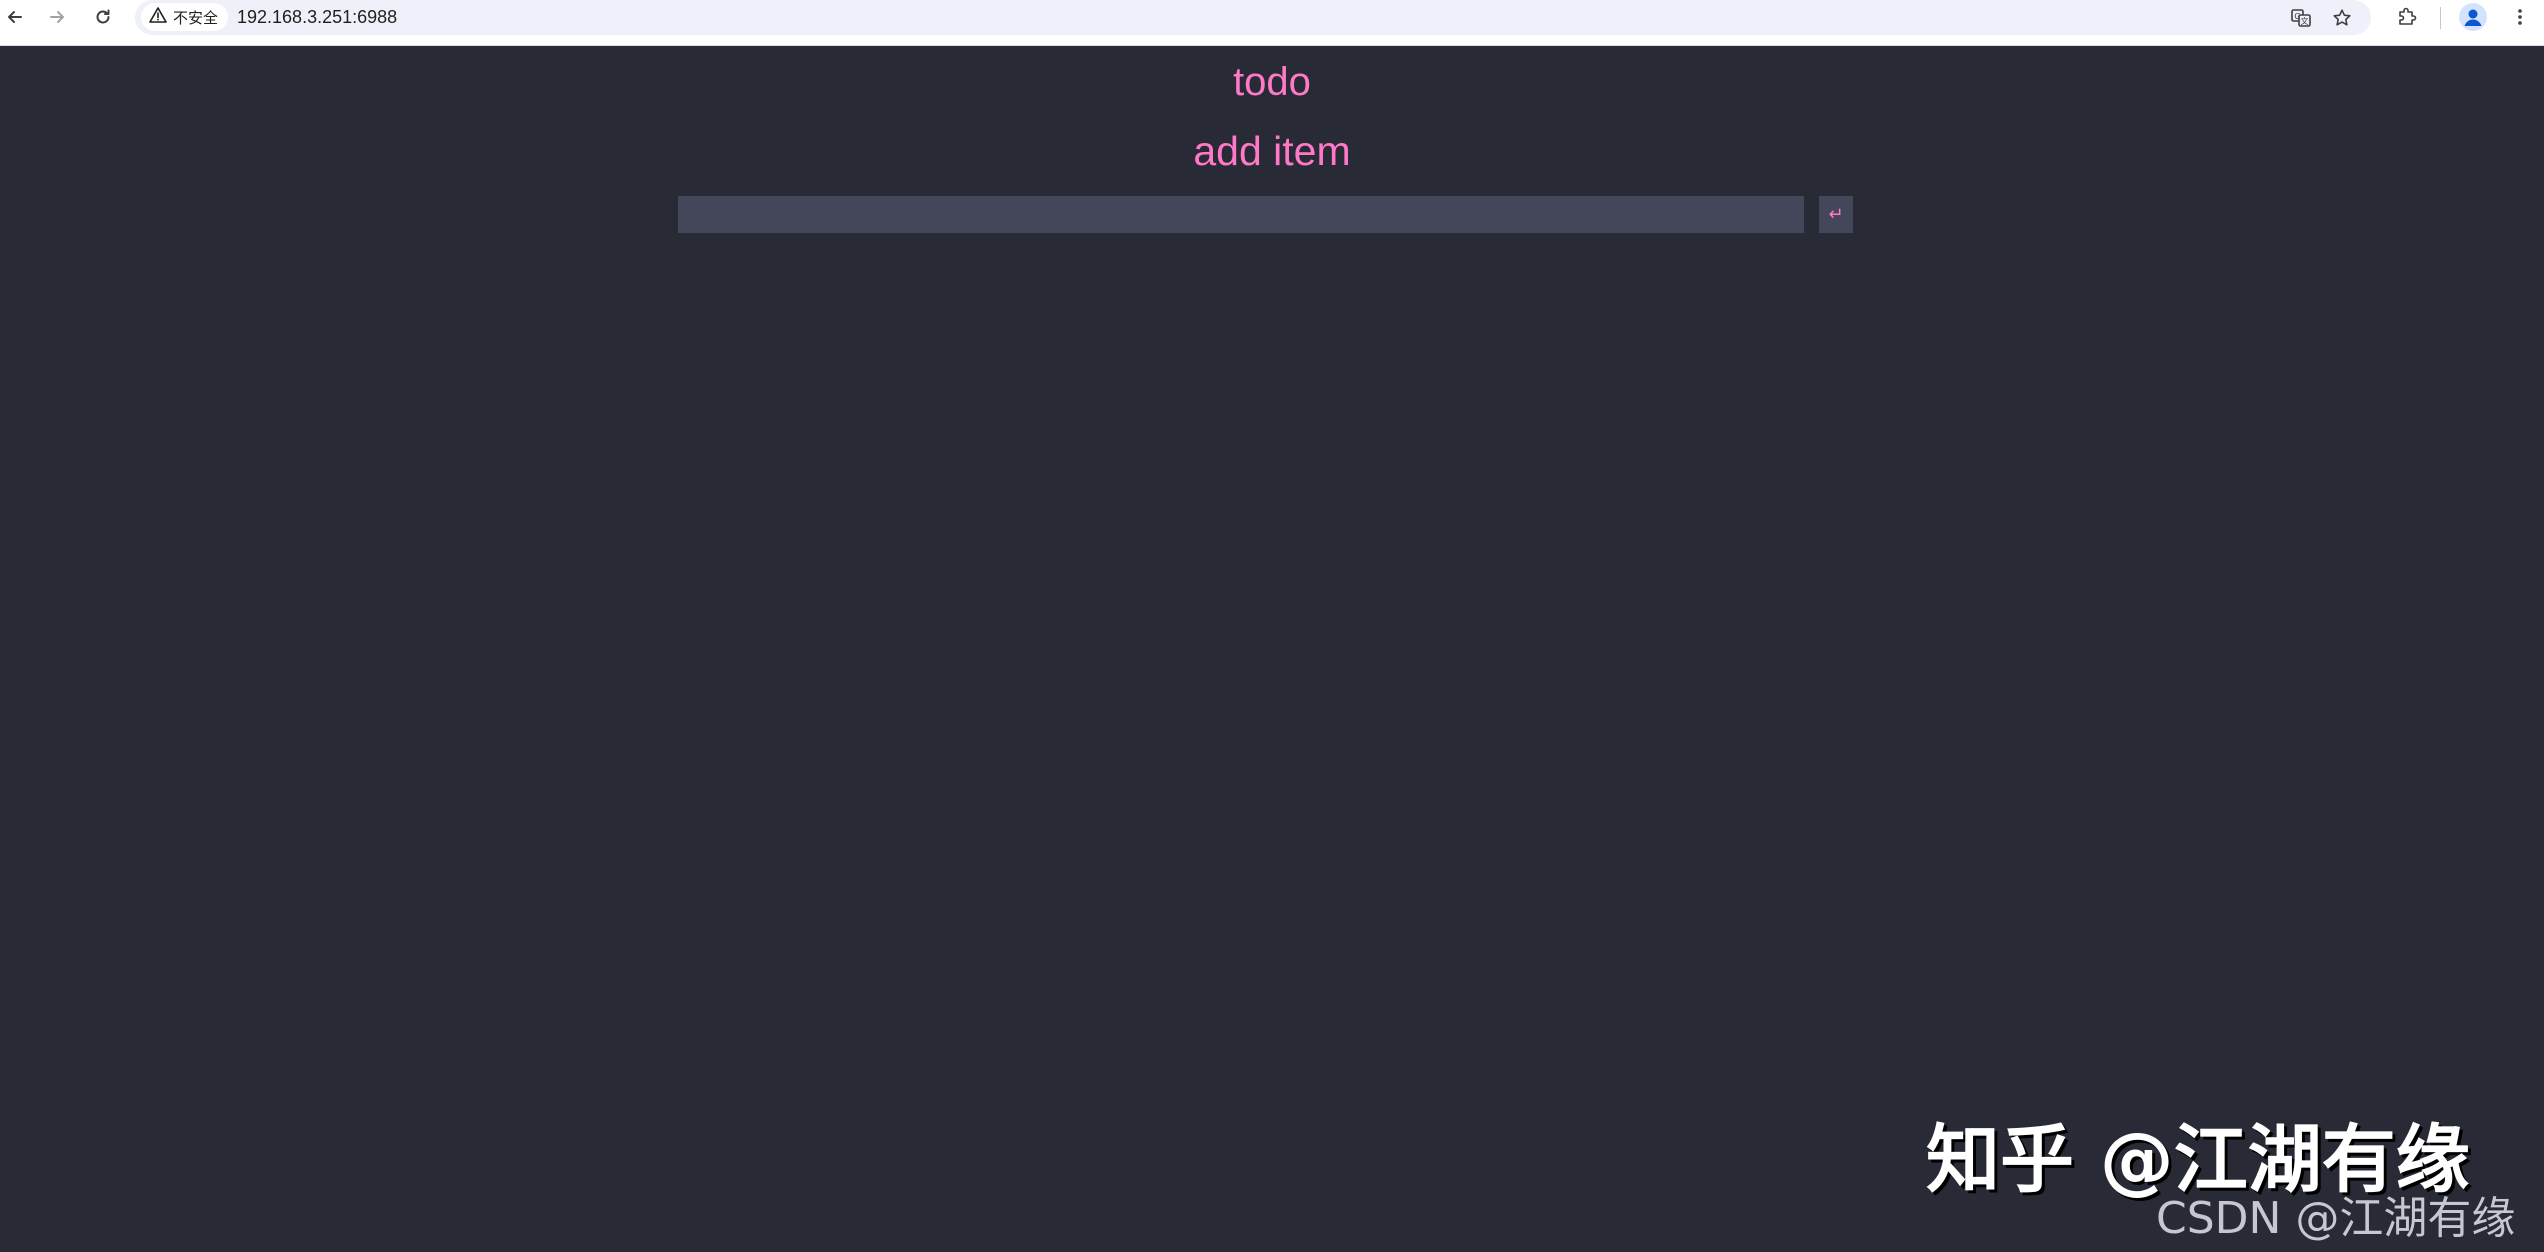  Describe the element at coordinates (103, 17) in the screenshot. I see `reload-icon` at that location.